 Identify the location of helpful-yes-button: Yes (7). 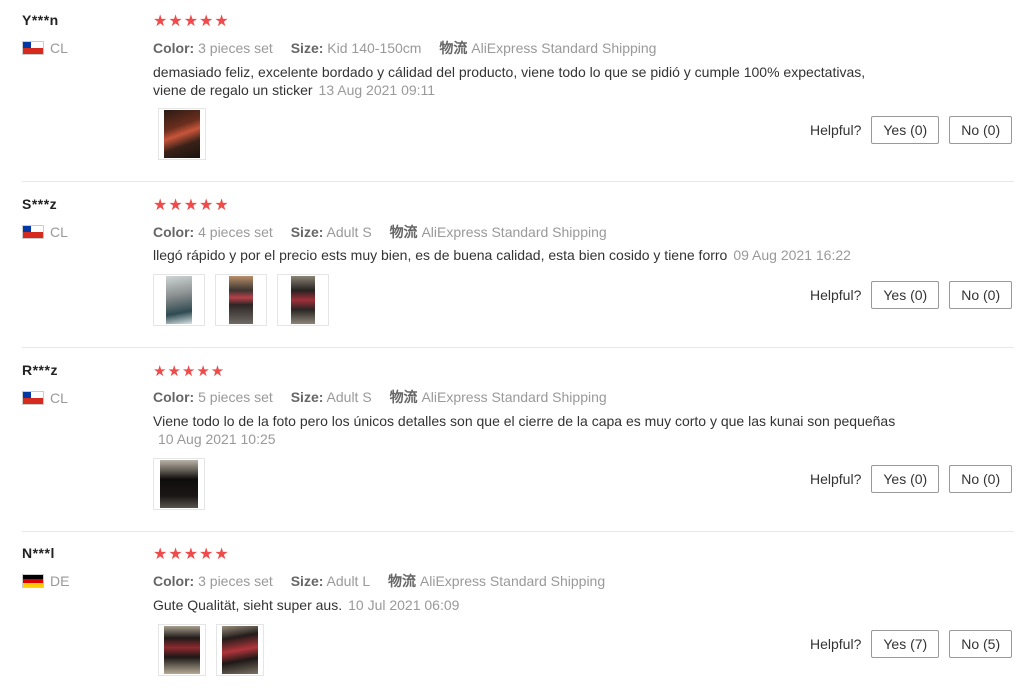
(905, 644).